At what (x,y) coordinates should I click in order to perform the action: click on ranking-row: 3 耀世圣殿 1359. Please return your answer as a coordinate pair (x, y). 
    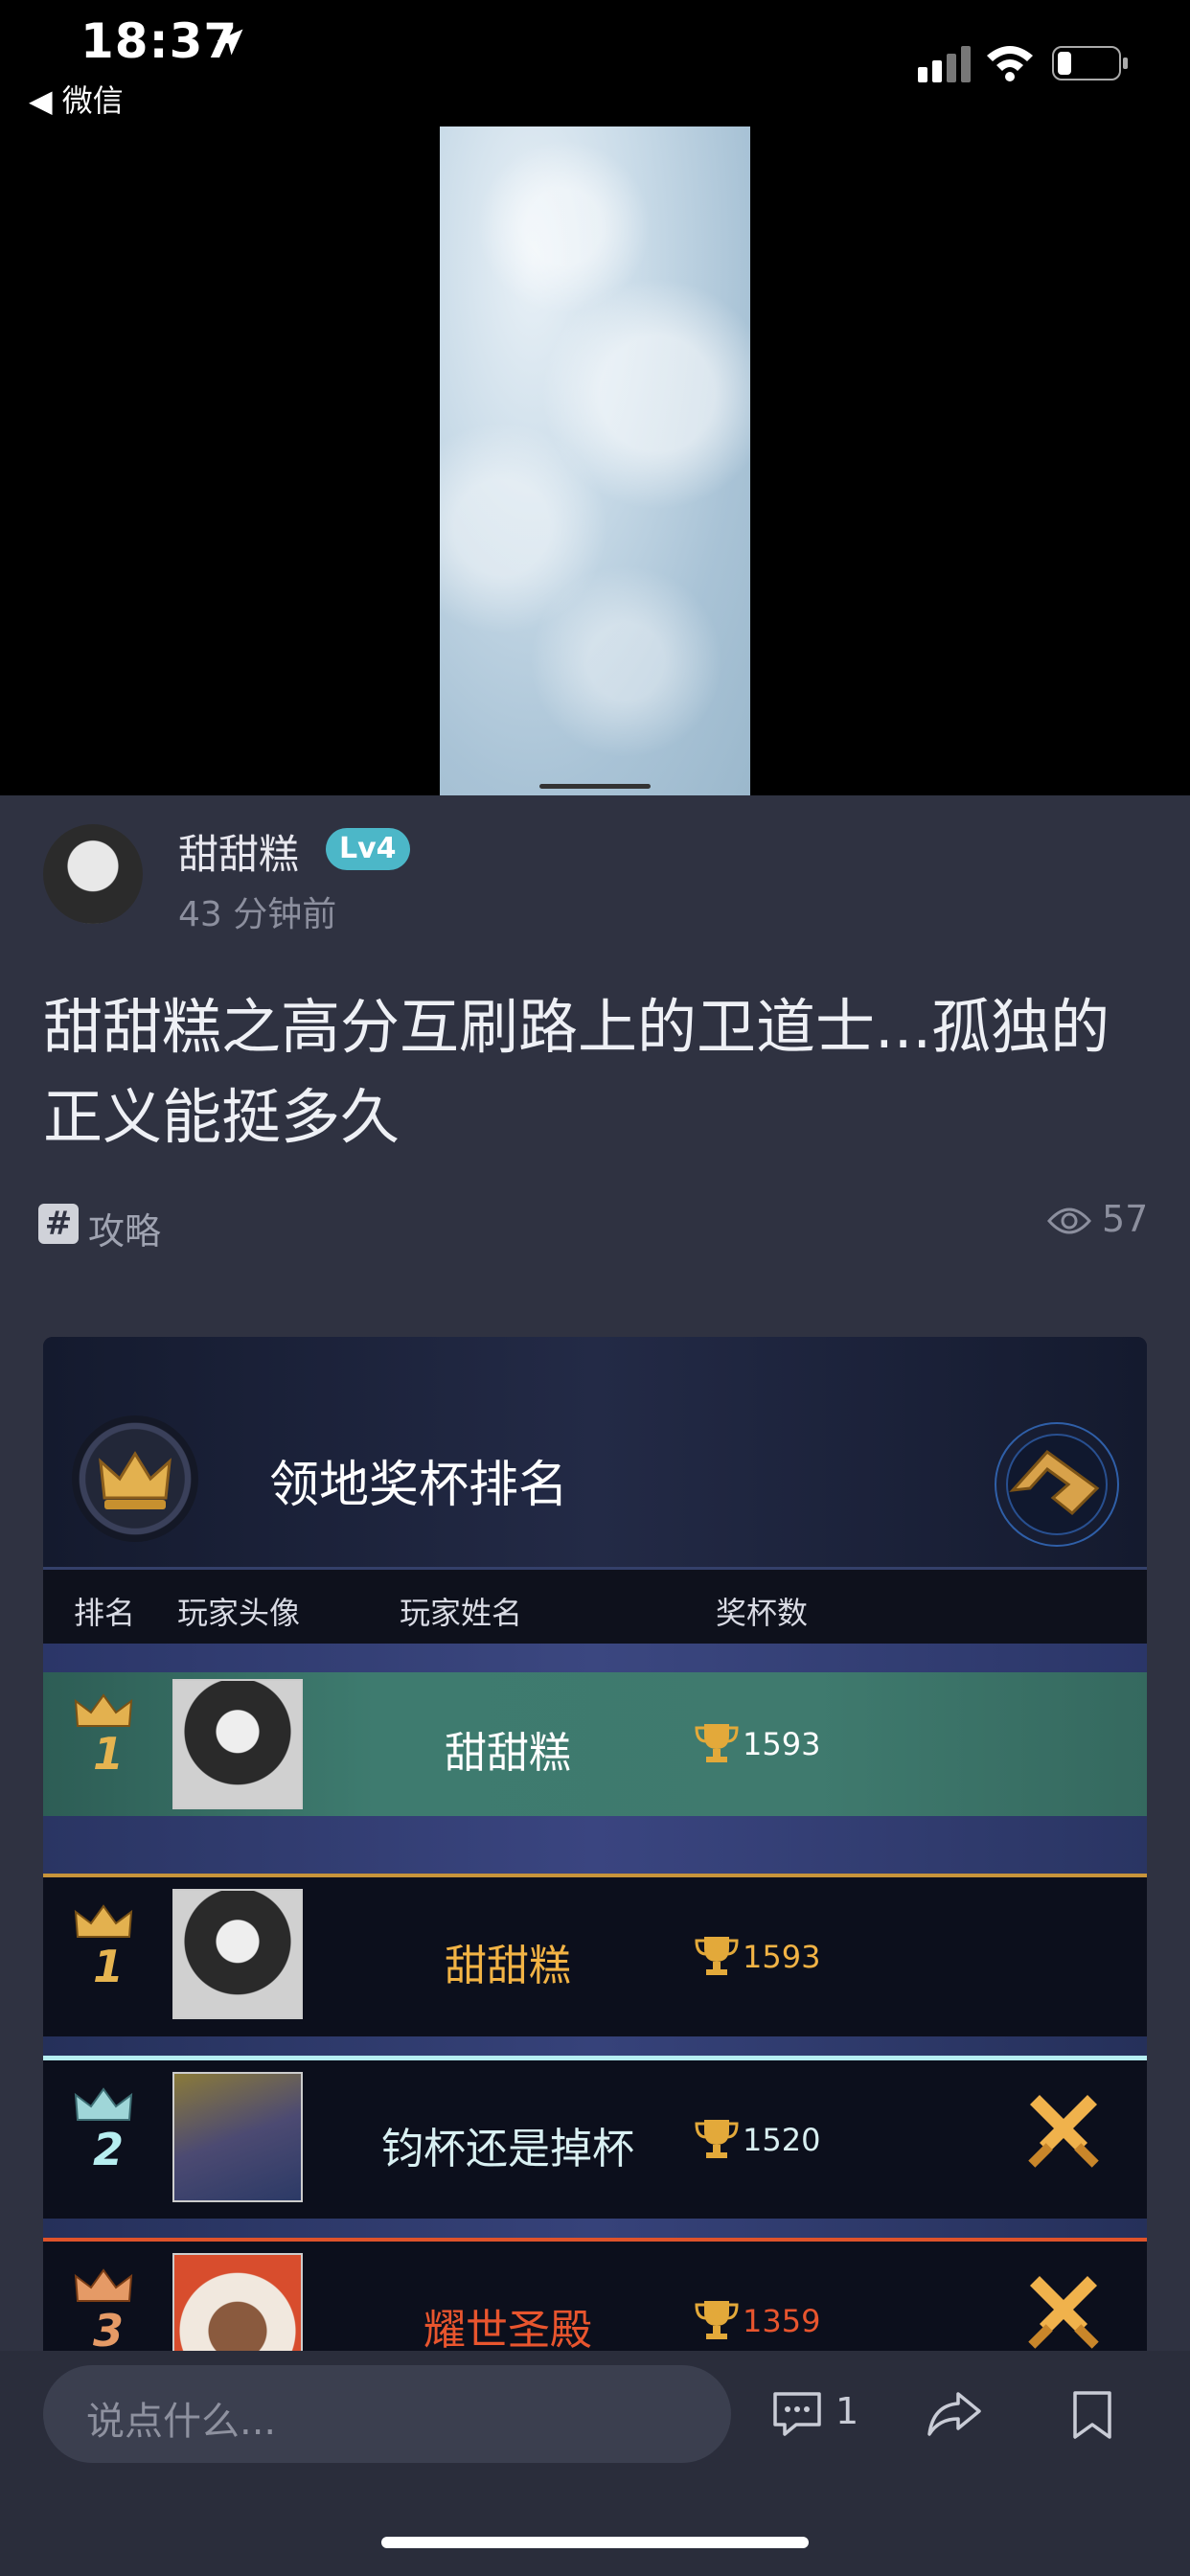
    Looking at the image, I should click on (595, 2295).